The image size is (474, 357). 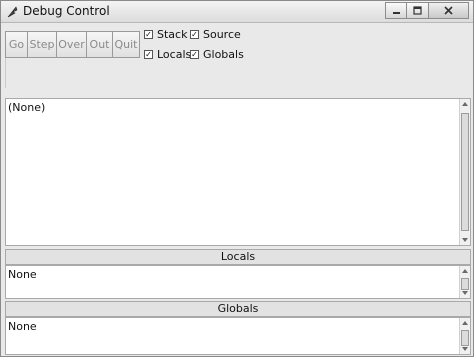 I want to click on locals-scrollbar, so click(x=464, y=282).